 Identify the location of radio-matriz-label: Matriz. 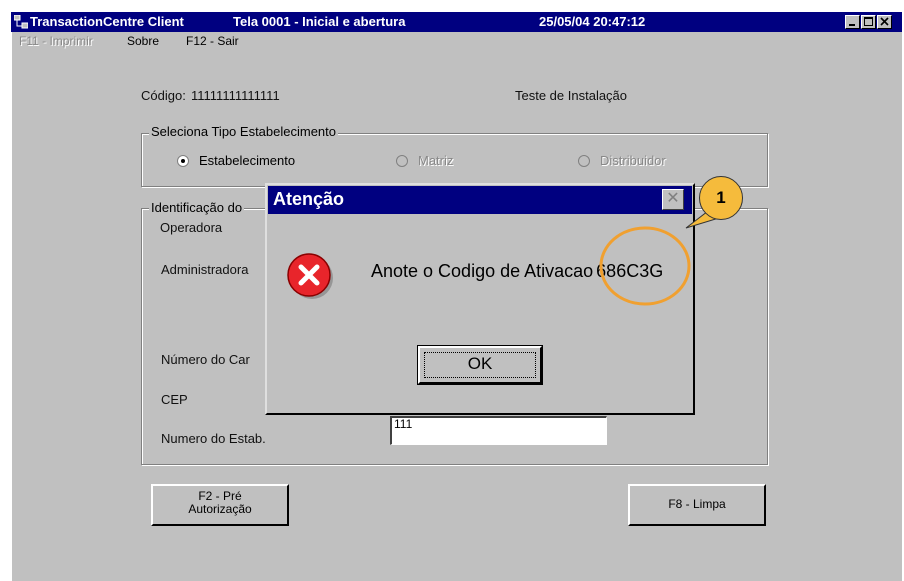
(435, 160).